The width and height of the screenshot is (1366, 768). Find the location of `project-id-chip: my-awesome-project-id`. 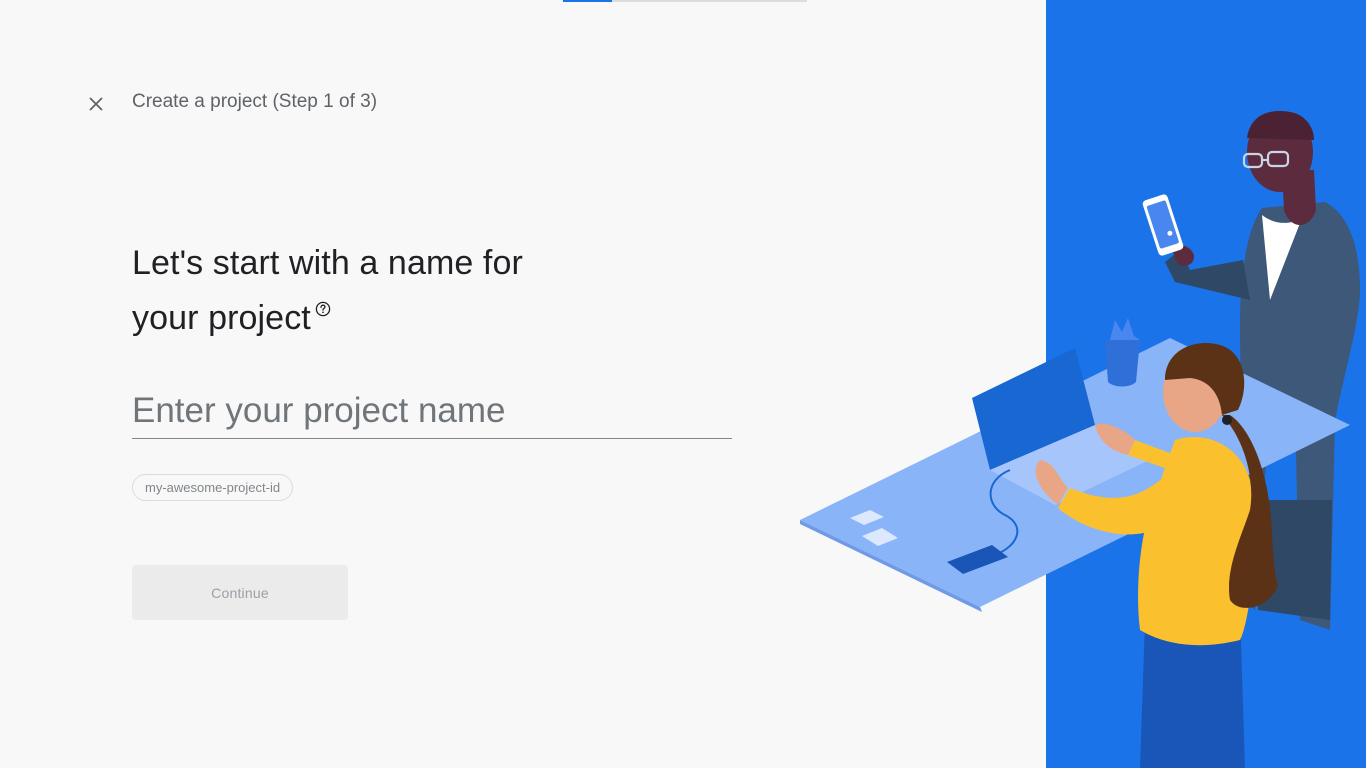

project-id-chip: my-awesome-project-id is located at coordinates (213, 487).